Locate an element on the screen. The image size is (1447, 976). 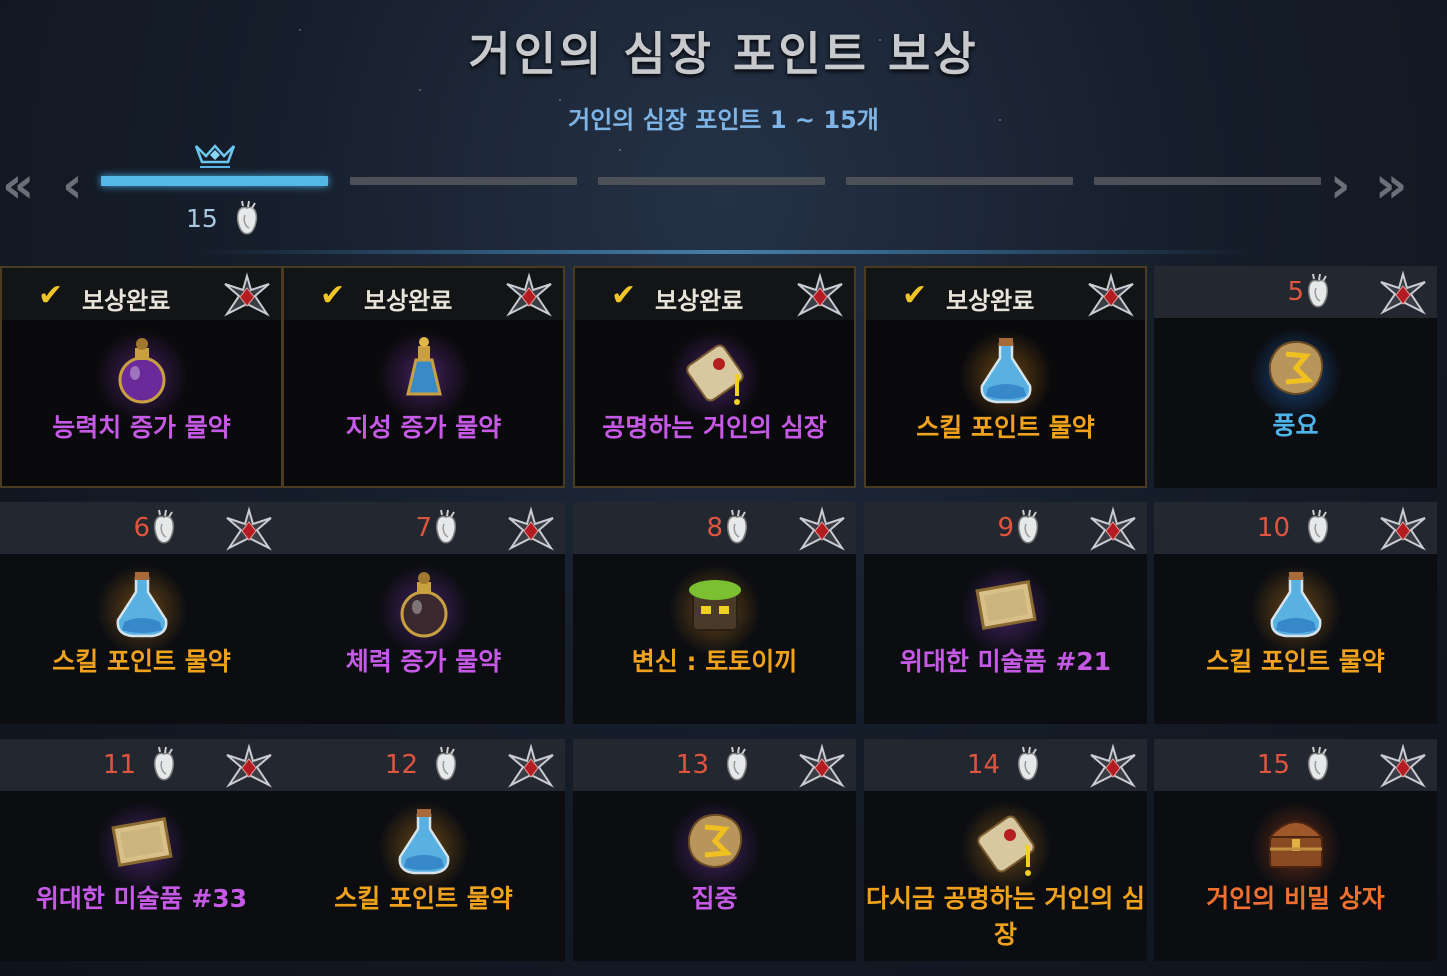
reward-card: 5 풍요 is located at coordinates (1295, 377).